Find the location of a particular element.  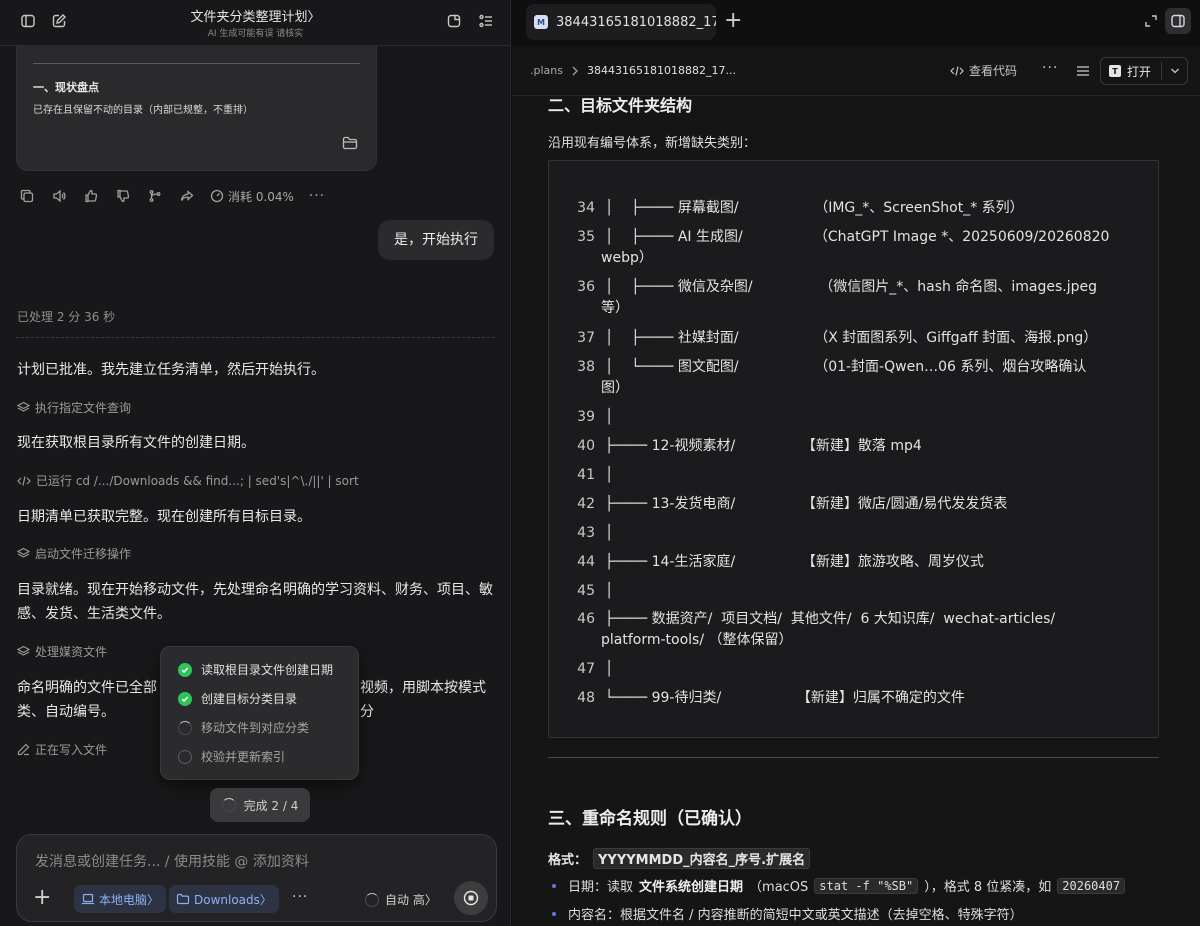

open-button: T 打开 is located at coordinates (1144, 71).